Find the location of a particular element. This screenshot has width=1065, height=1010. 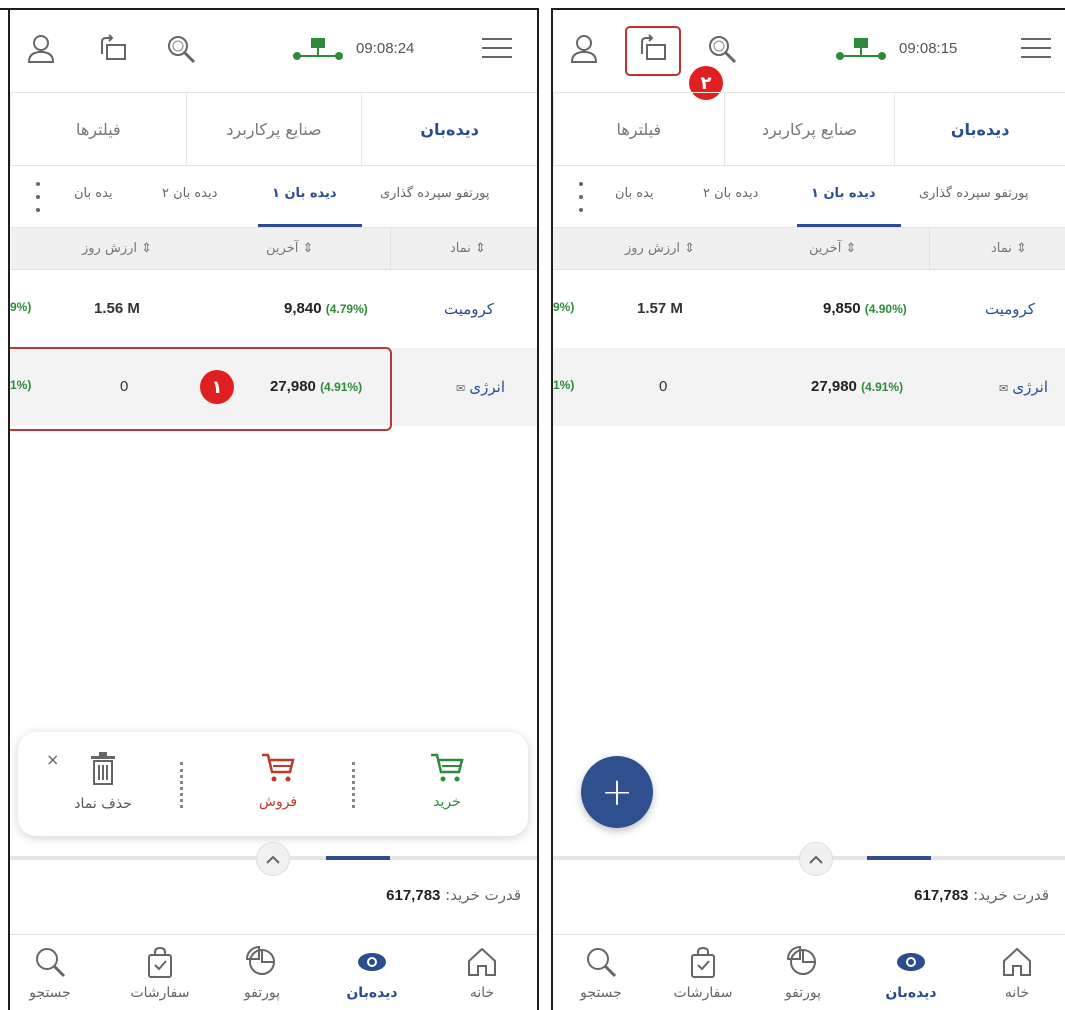

table-row: 9%) 1.56 M 9,840 (4.79%) کرومیت is located at coordinates (273, 309).